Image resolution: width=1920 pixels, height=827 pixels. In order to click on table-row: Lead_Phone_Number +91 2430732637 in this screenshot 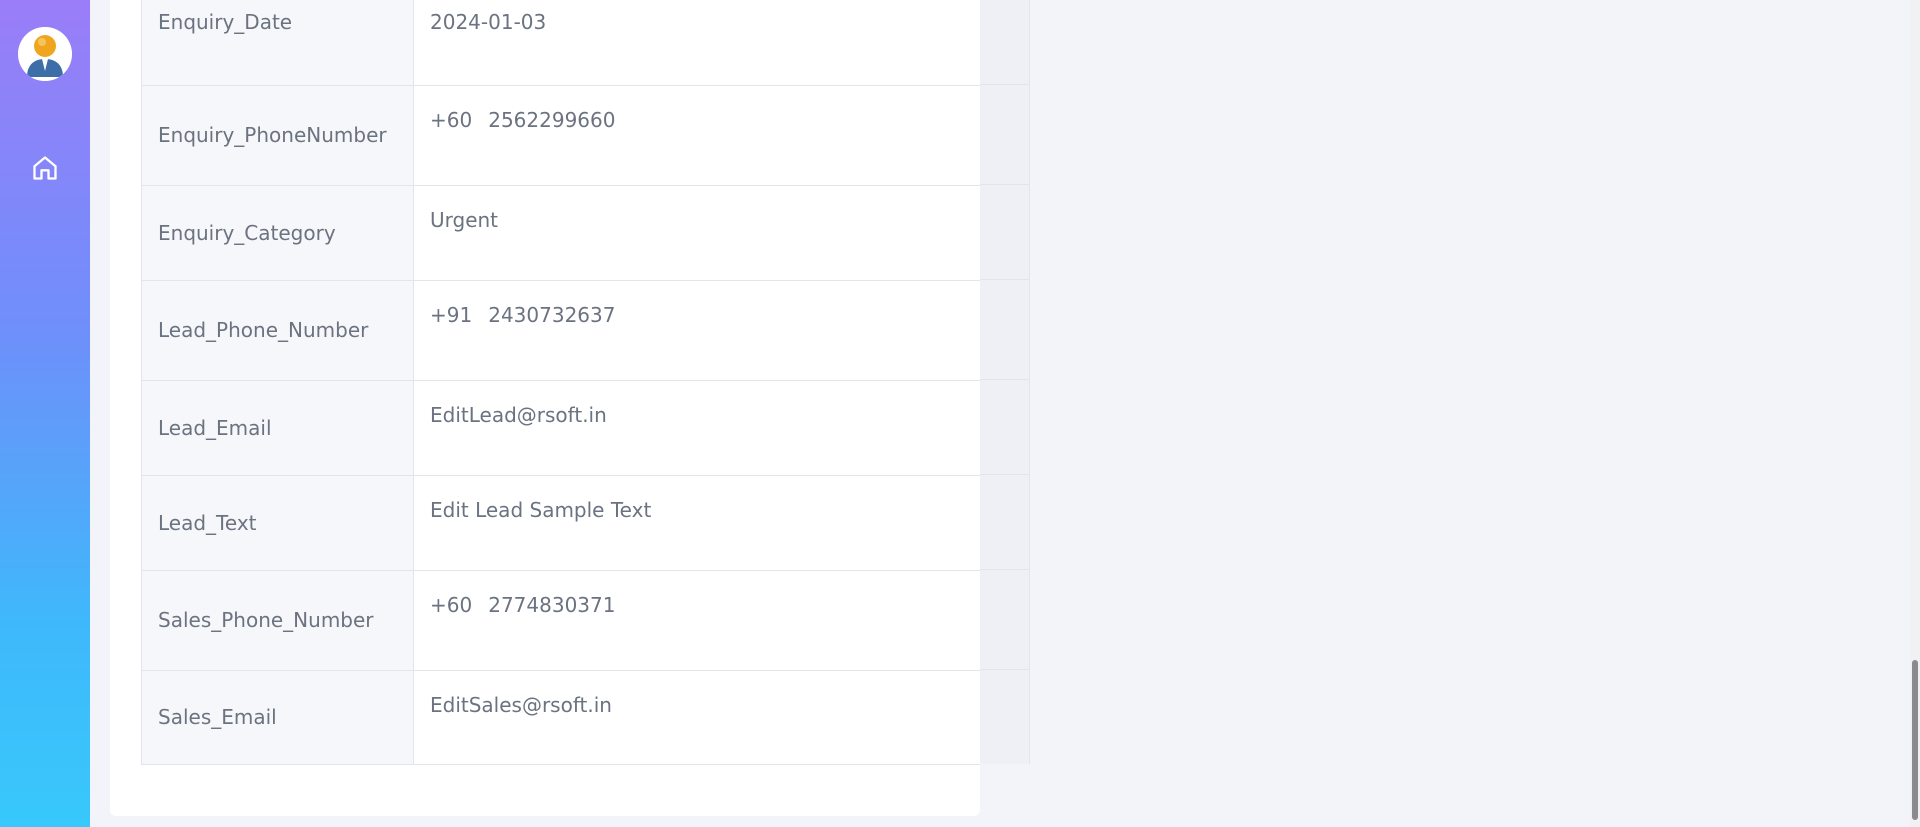, I will do `click(560, 330)`.